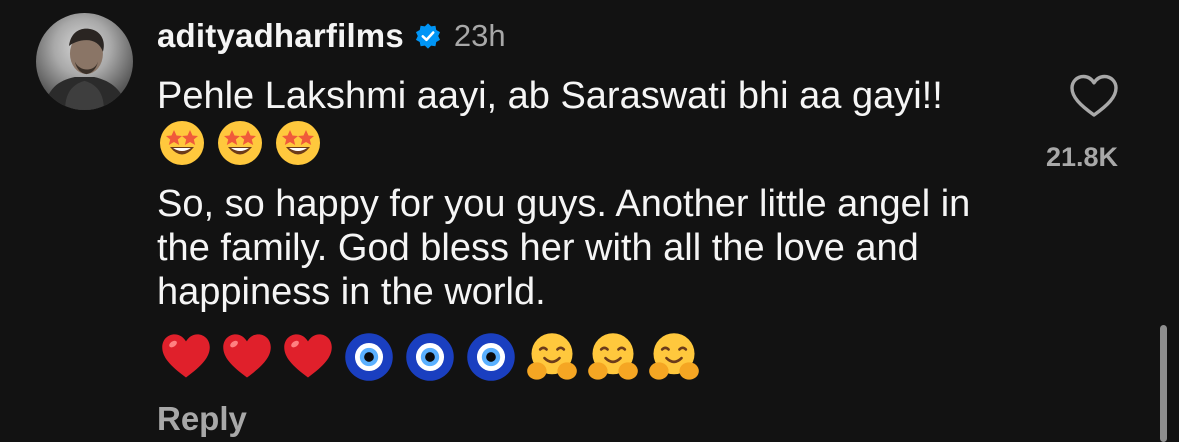 The width and height of the screenshot is (1179, 442). Describe the element at coordinates (1082, 157) in the screenshot. I see `like-count: 21.8K` at that location.